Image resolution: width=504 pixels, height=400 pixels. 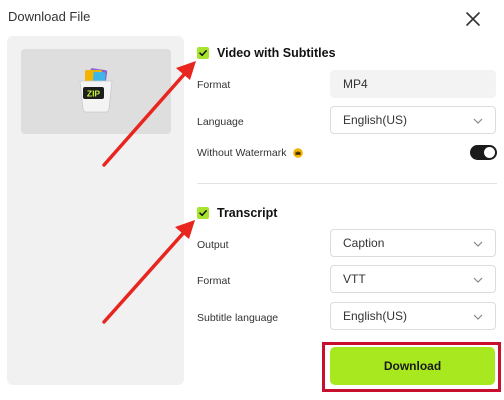 I want to click on video-subtitles-label: Video with Subtitles, so click(x=276, y=53).